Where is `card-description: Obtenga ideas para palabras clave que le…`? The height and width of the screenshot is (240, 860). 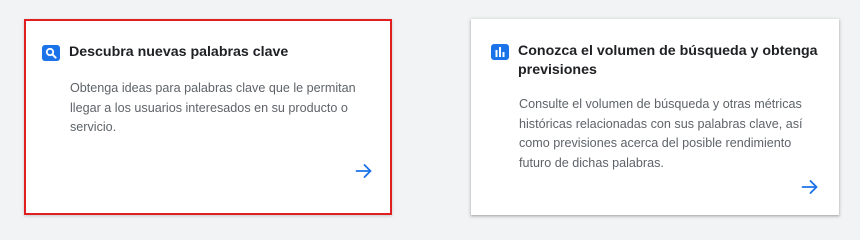
card-description: Obtenga ideas para palabras clave que le… is located at coordinates (213, 107).